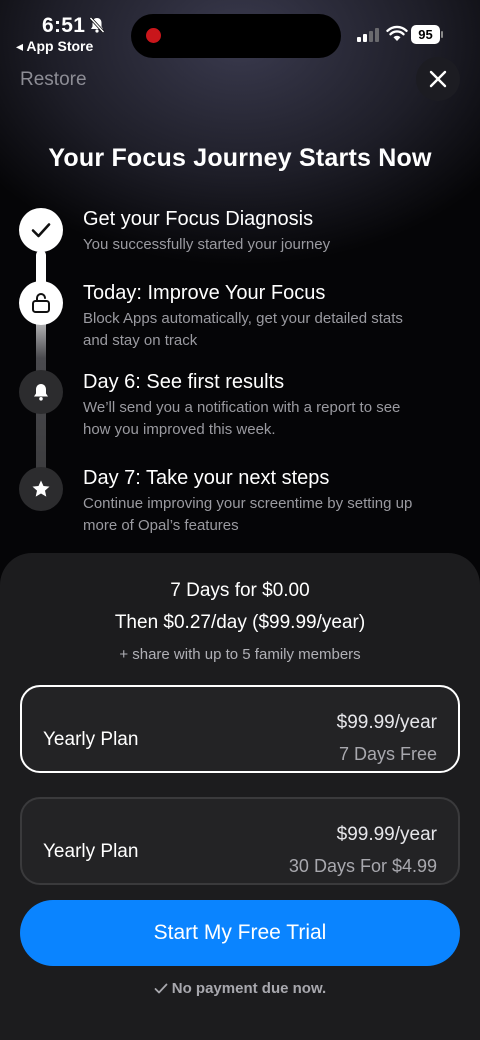 Image resolution: width=480 pixels, height=1040 pixels. What do you see at coordinates (184, 382) in the screenshot?
I see `step-3-title: Day 6: See first results` at bounding box center [184, 382].